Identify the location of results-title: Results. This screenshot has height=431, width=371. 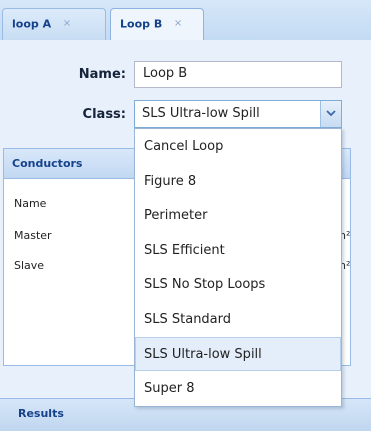
(41, 413).